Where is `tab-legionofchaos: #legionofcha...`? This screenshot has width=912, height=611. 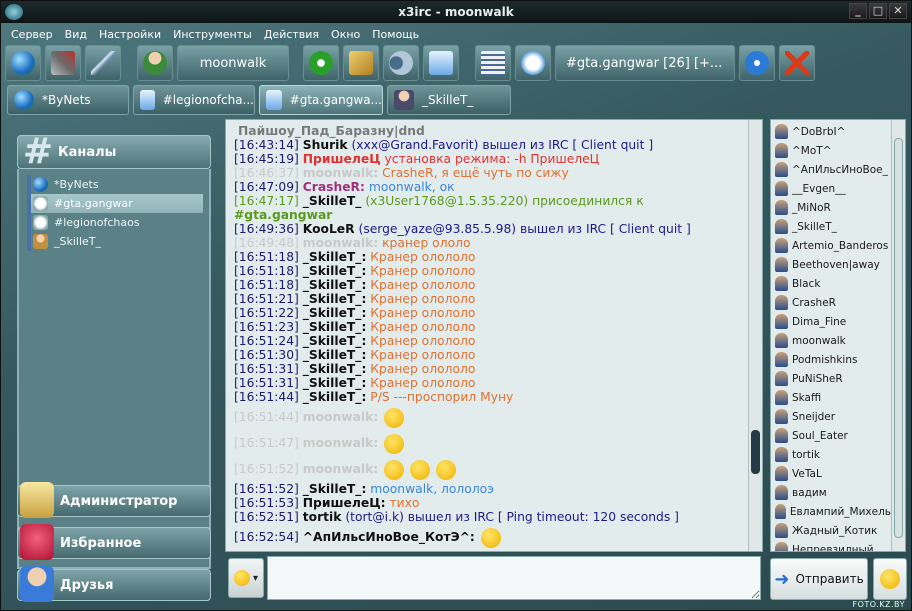
tab-legionofchaos: #legionofcha... is located at coordinates (194, 100).